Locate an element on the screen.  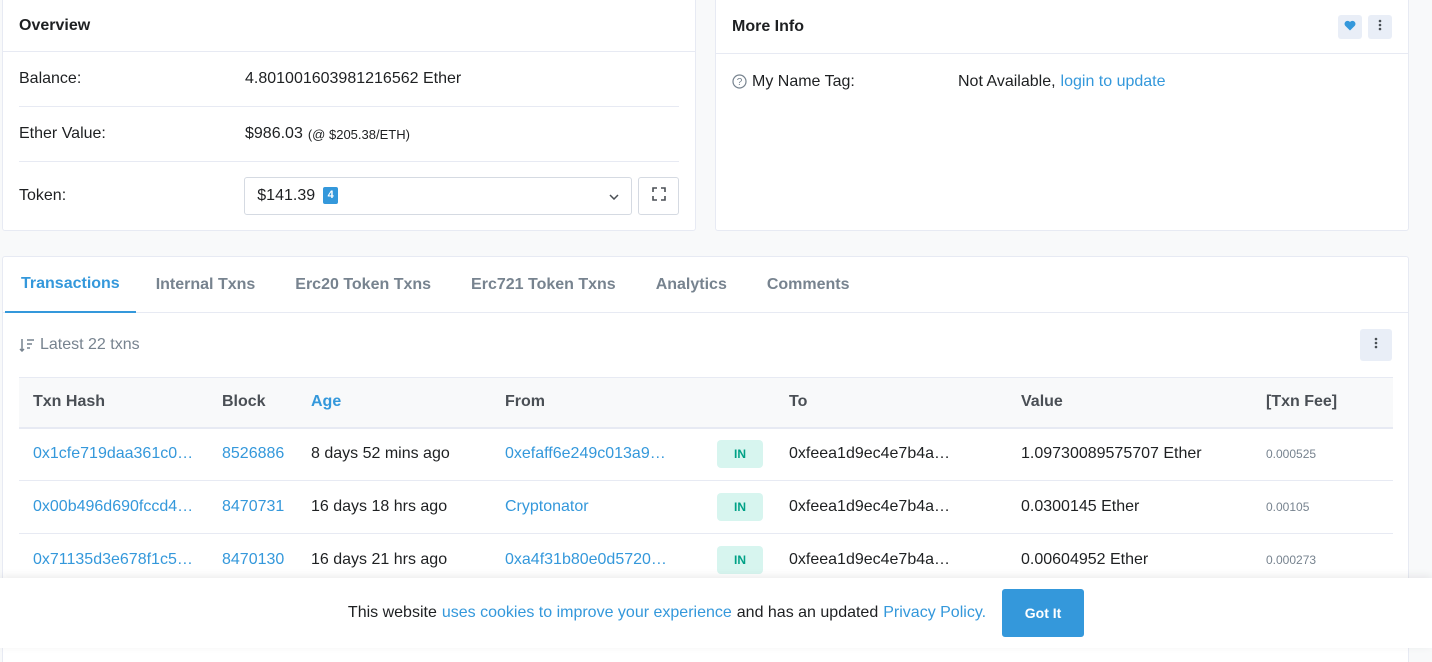
chevron-down-icon is located at coordinates (614, 196).